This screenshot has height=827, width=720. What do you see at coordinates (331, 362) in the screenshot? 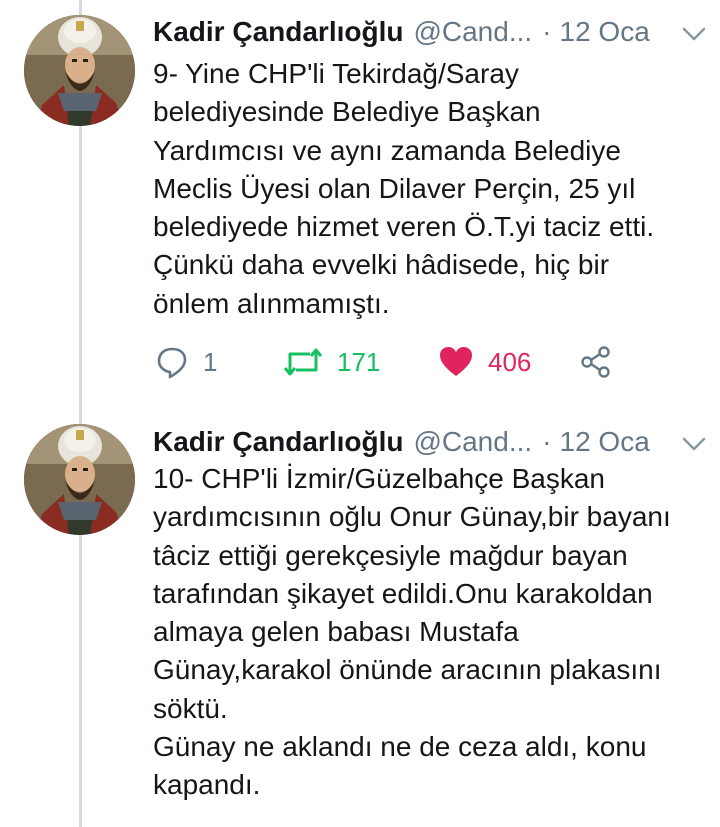
I see `retweet-button: 171` at bounding box center [331, 362].